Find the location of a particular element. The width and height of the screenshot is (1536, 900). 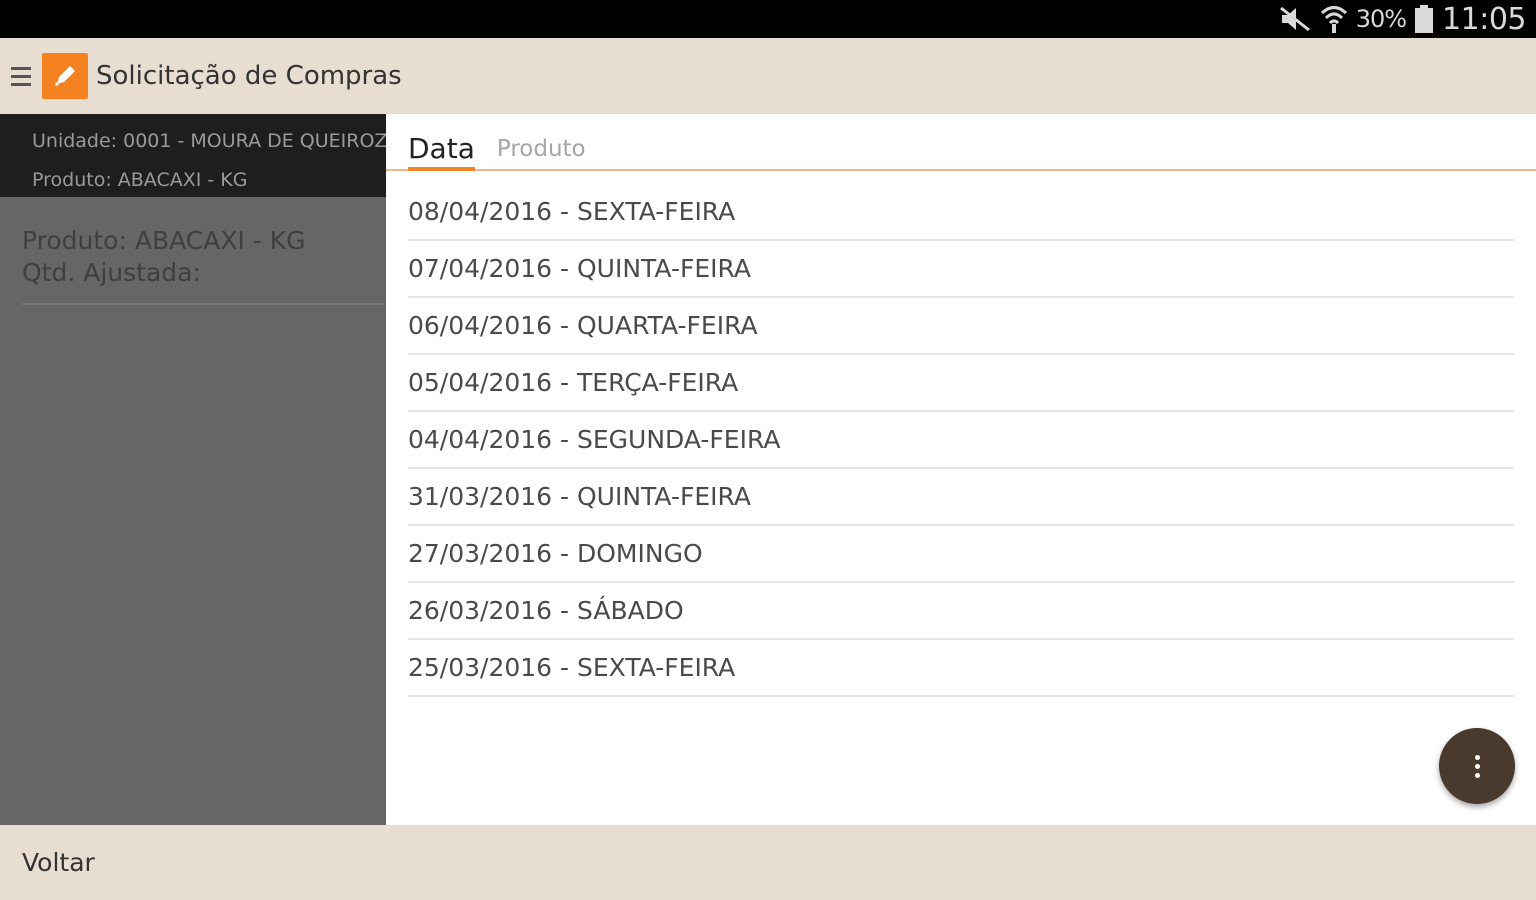

product-detail: Produto: ABACAXI - KG Qtd. Ajustada: is located at coordinates (203, 251).